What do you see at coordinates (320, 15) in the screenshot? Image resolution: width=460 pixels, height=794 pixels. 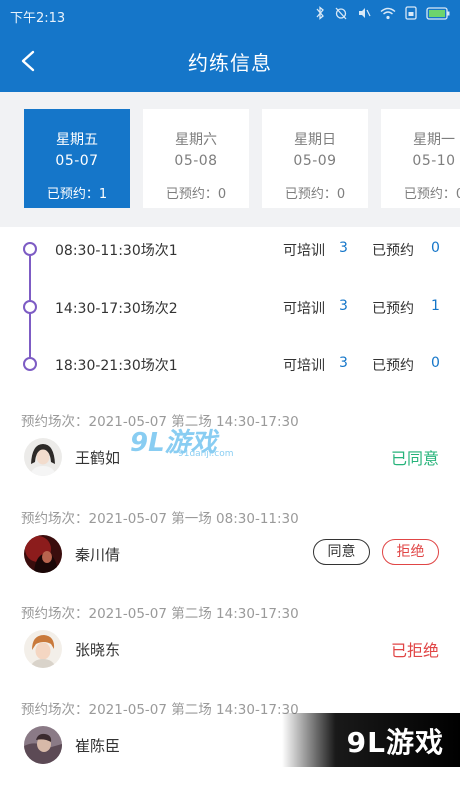 I see `bluetooth-icon` at bounding box center [320, 15].